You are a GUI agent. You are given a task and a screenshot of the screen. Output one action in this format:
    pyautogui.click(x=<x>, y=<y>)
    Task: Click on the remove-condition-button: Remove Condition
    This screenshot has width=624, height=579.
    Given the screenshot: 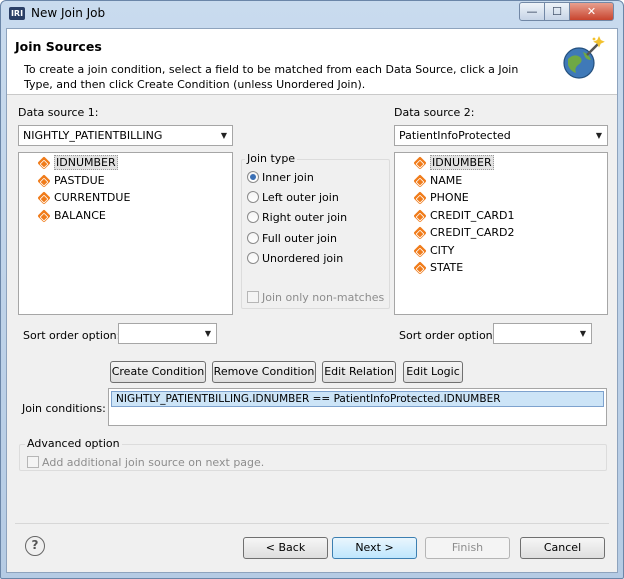 What is the action you would take?
    pyautogui.click(x=264, y=372)
    